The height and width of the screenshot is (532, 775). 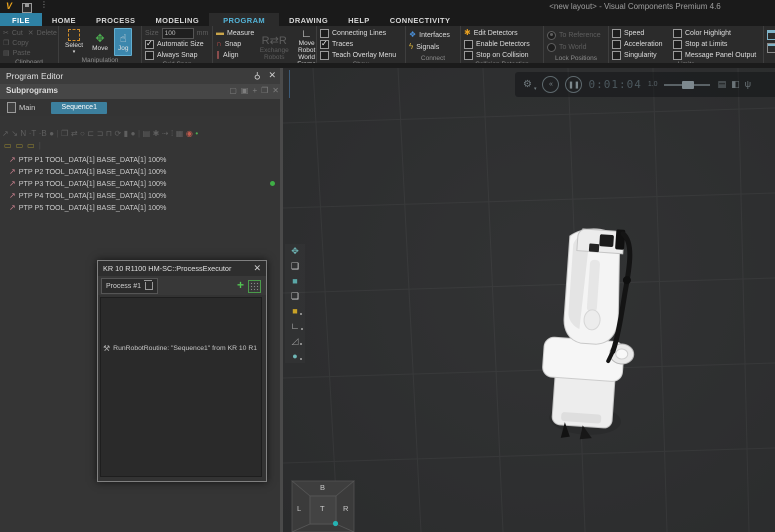 I want to click on define-icon: ✱, so click(x=156, y=133).